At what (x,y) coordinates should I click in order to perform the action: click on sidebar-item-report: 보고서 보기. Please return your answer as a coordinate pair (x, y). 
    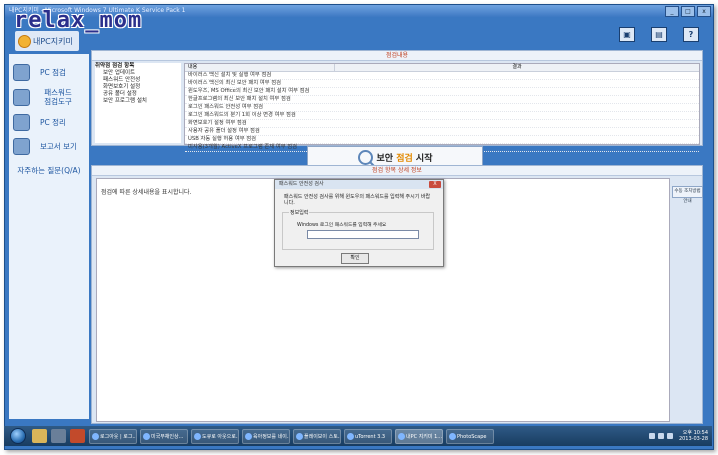
    Looking at the image, I should click on (49, 146).